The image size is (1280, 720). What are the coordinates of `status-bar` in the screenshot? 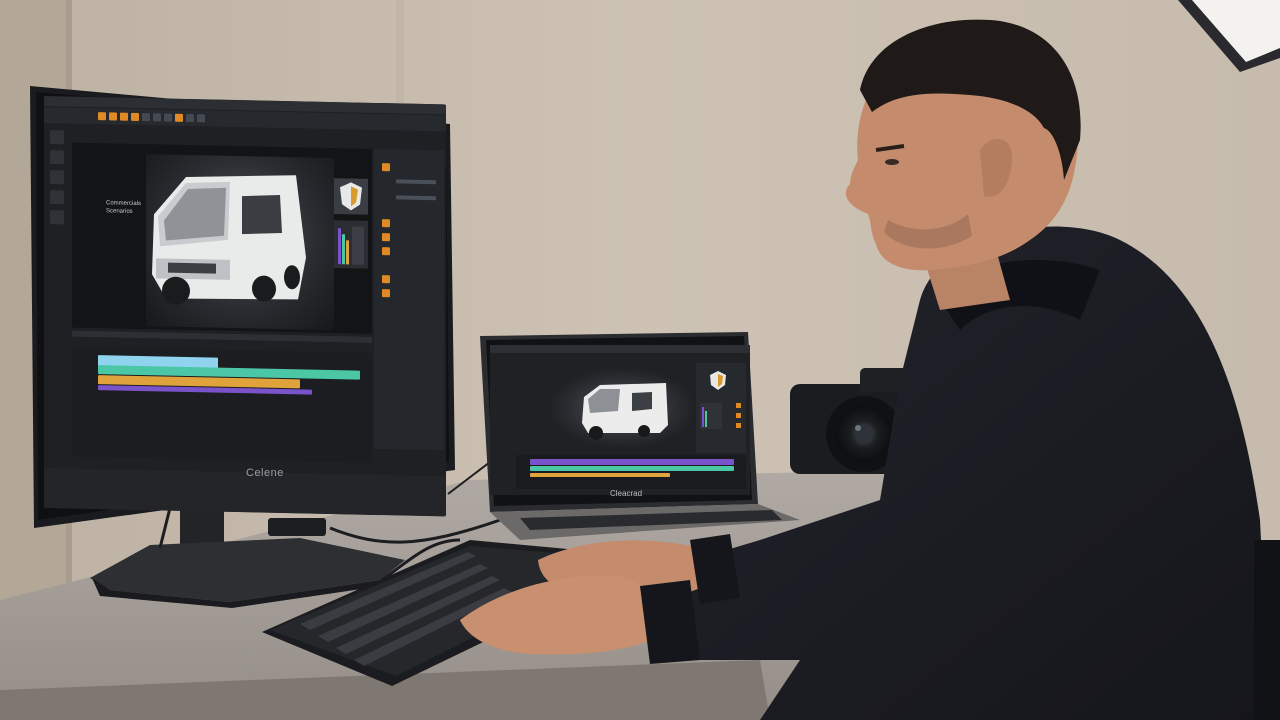 It's located at (245, 492).